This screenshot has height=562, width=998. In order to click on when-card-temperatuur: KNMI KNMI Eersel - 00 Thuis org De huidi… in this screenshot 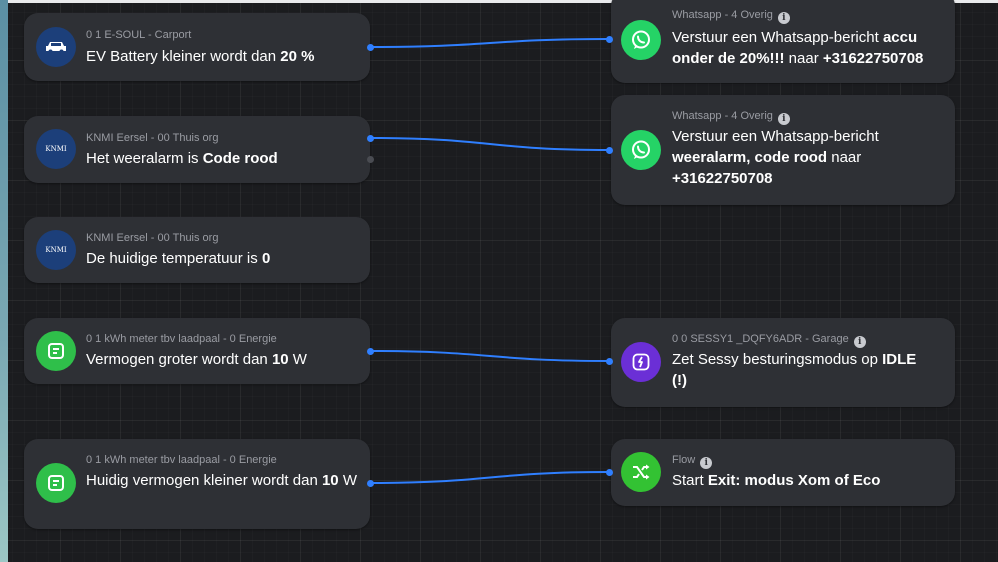, I will do `click(197, 250)`.